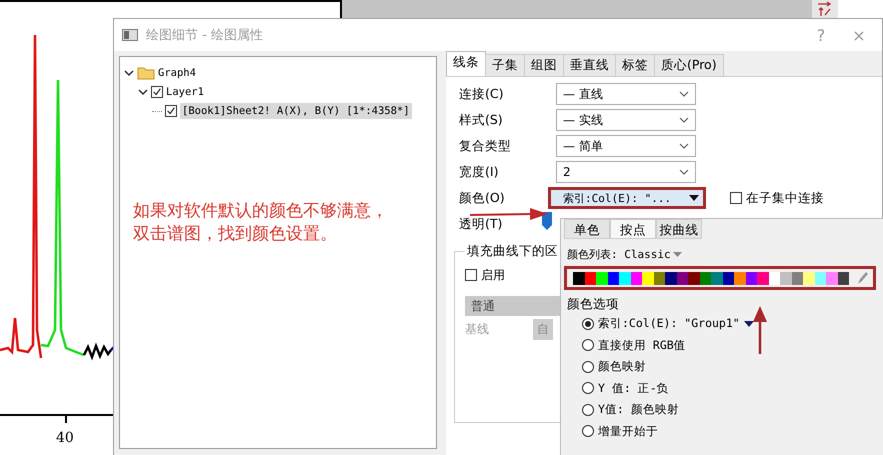 This screenshot has width=883, height=455. What do you see at coordinates (638, 410) in the screenshot?
I see `radio-label: Y值: 颜色映射` at bounding box center [638, 410].